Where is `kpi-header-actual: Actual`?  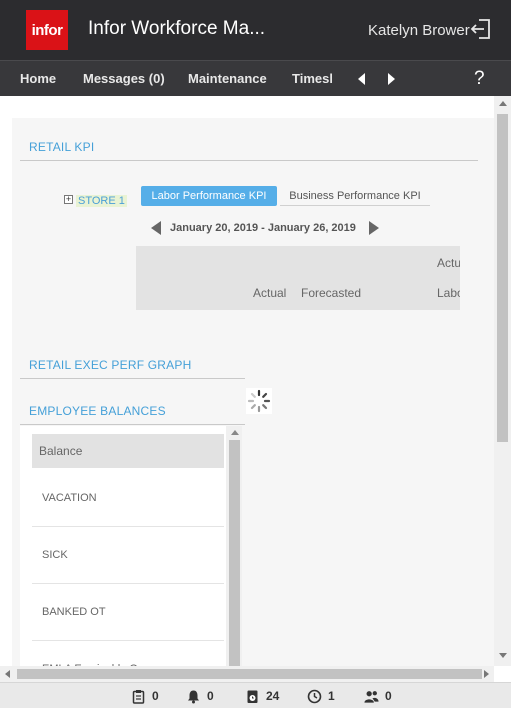 kpi-header-actual: Actual is located at coordinates (270, 293).